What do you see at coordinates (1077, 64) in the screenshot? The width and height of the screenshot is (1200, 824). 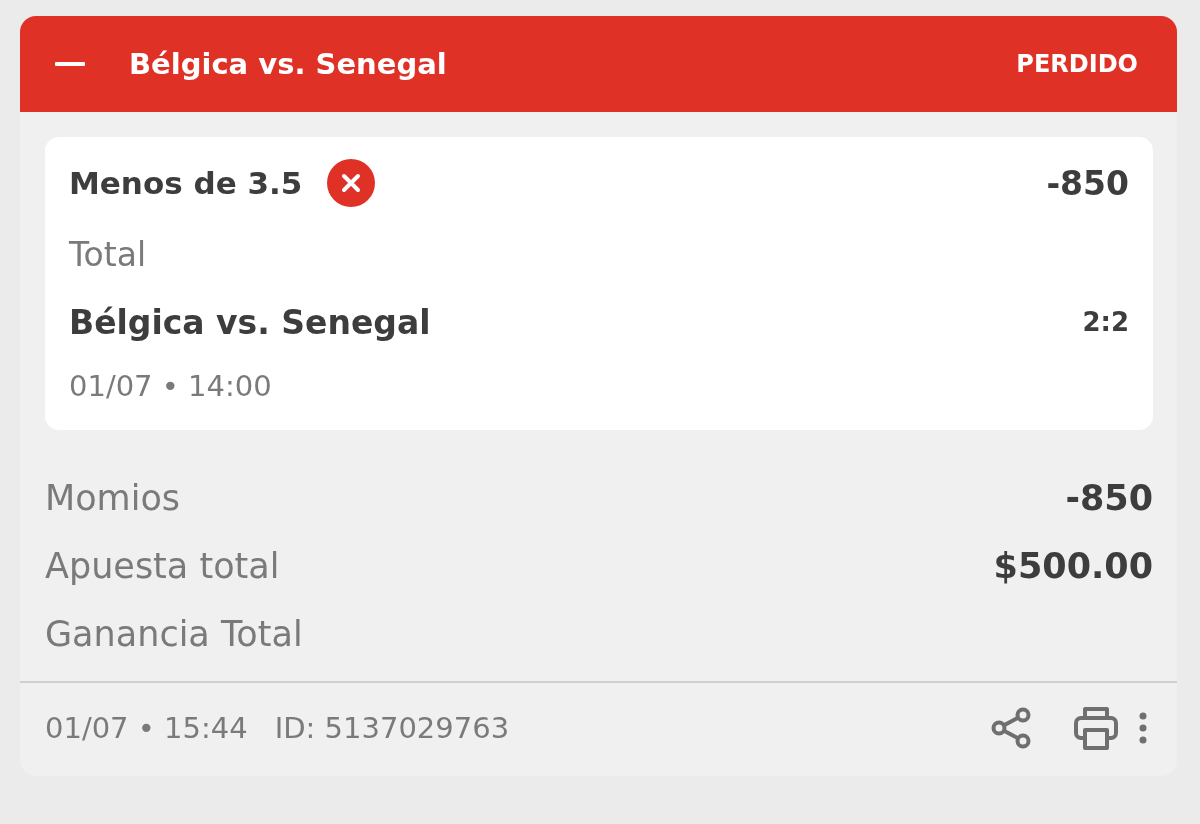 I see `status-label: PERDIDO` at bounding box center [1077, 64].